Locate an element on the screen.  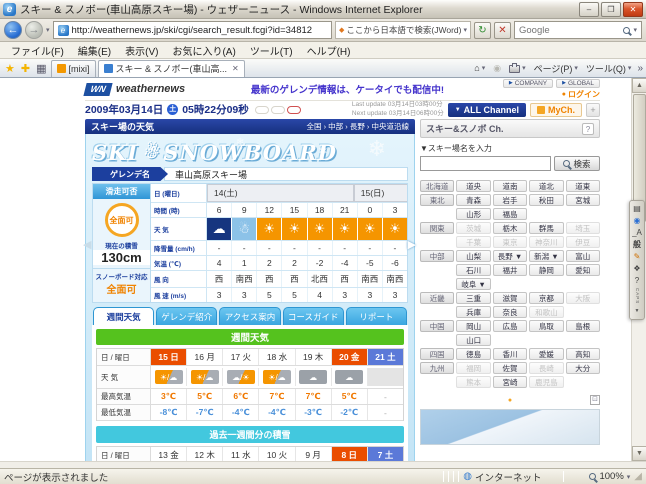
prefecture-button: 中部 is located at coordinates (437, 256).